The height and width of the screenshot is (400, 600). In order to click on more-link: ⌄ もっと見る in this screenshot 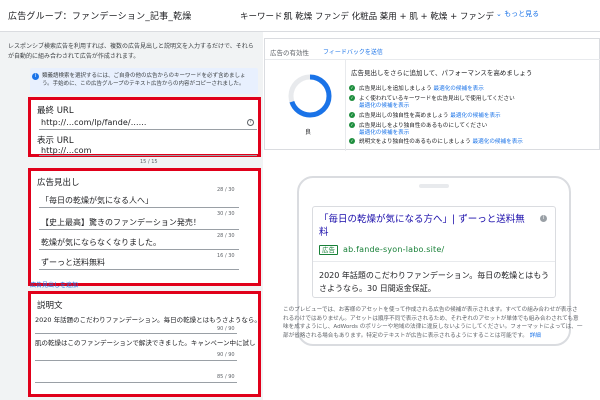, I will do `click(517, 14)`.